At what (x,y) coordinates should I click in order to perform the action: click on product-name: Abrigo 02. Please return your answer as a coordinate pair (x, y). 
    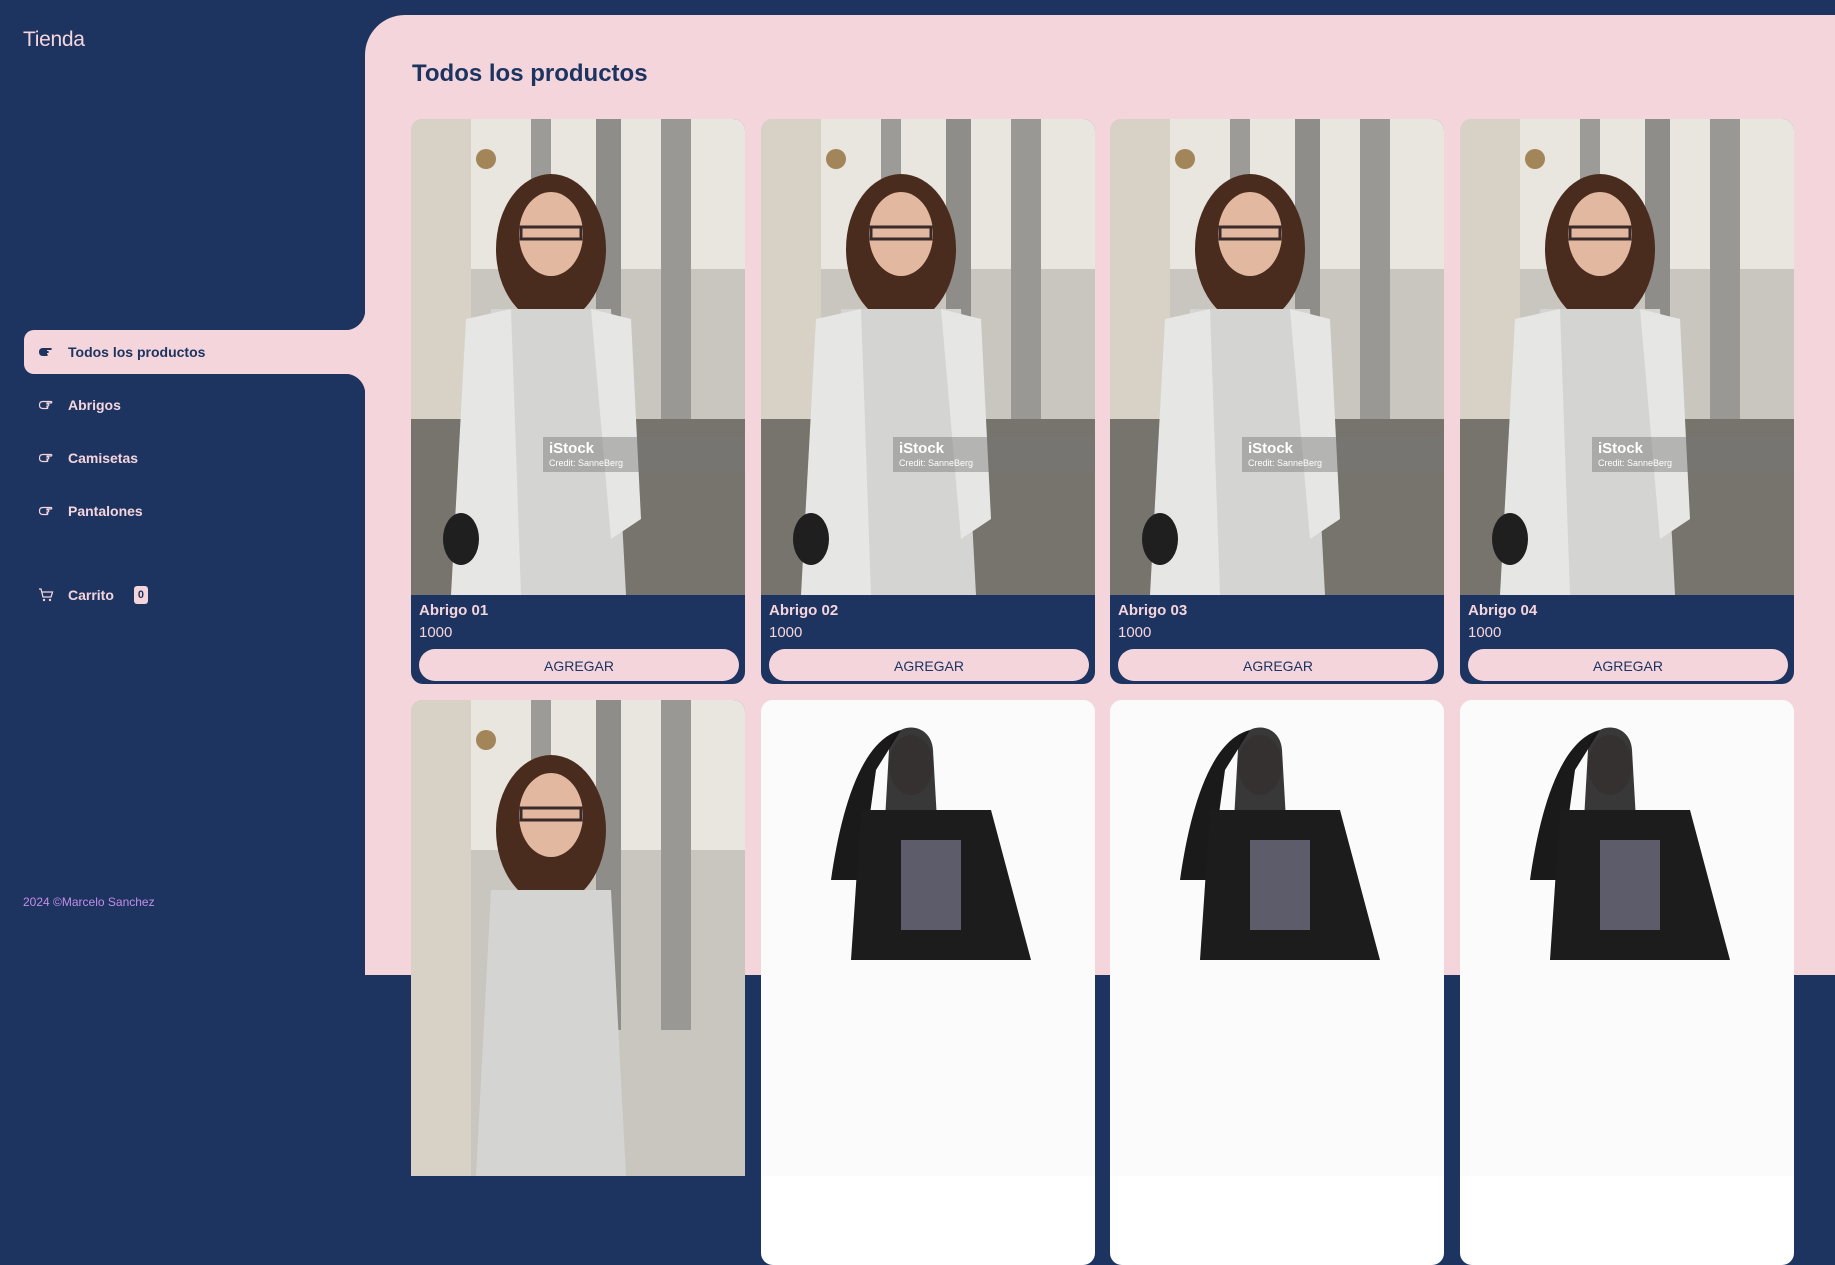
    Looking at the image, I should click on (804, 610).